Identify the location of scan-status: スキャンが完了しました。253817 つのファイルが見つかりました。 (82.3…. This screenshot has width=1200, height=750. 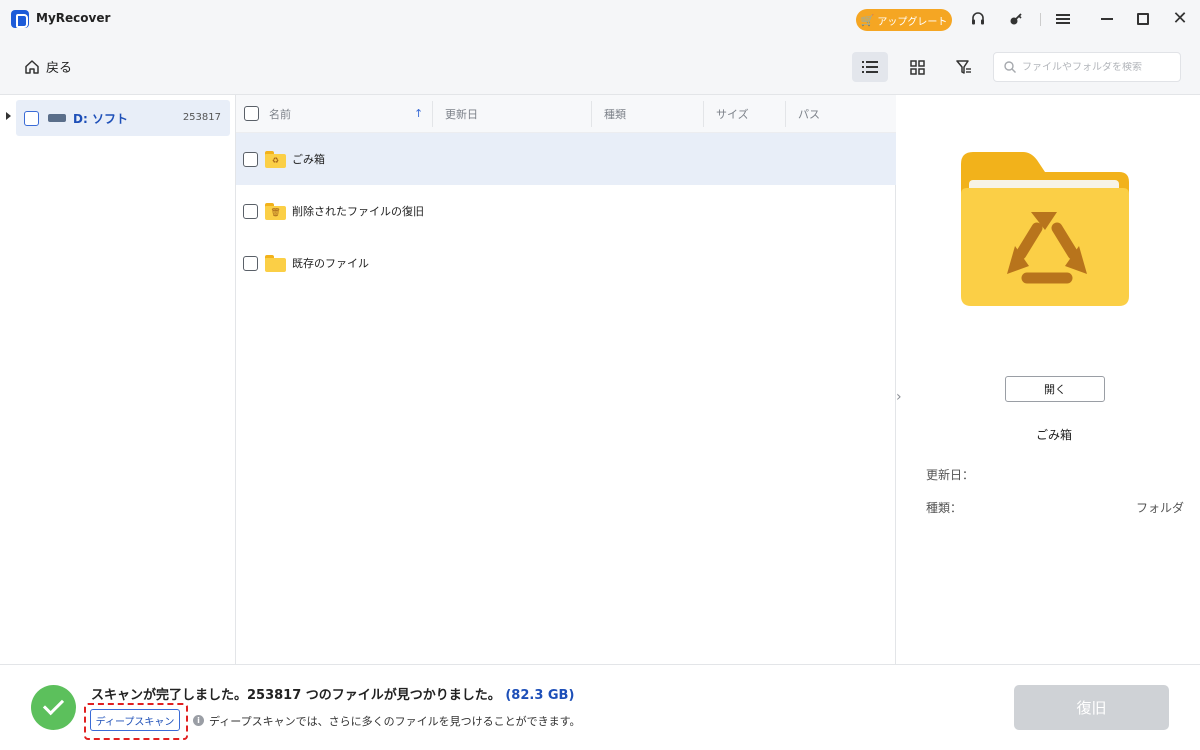
(332, 693).